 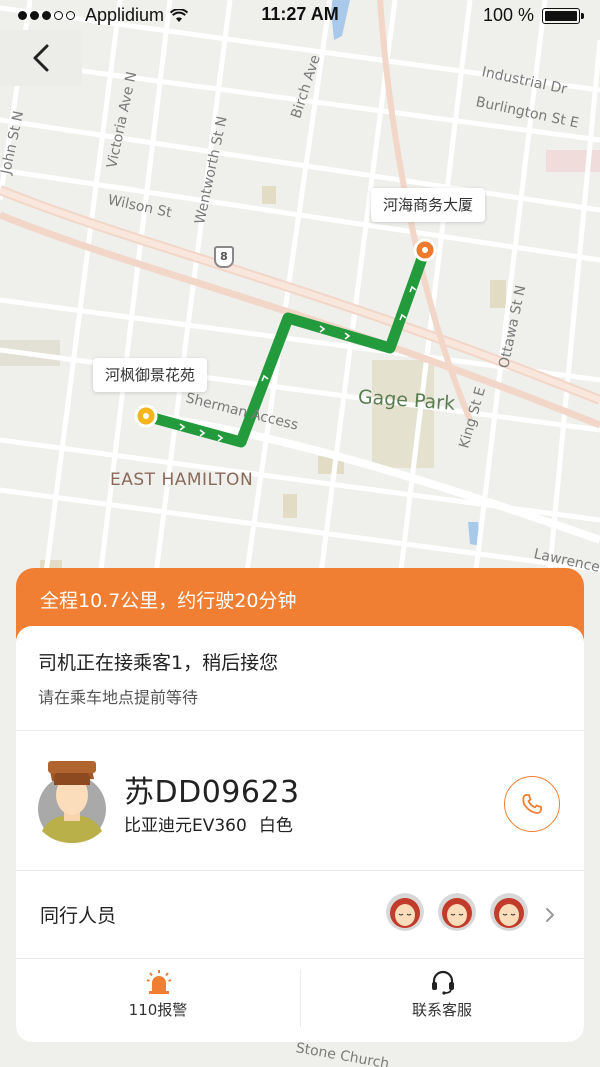 I want to click on route-shield: 8, so click(x=224, y=257).